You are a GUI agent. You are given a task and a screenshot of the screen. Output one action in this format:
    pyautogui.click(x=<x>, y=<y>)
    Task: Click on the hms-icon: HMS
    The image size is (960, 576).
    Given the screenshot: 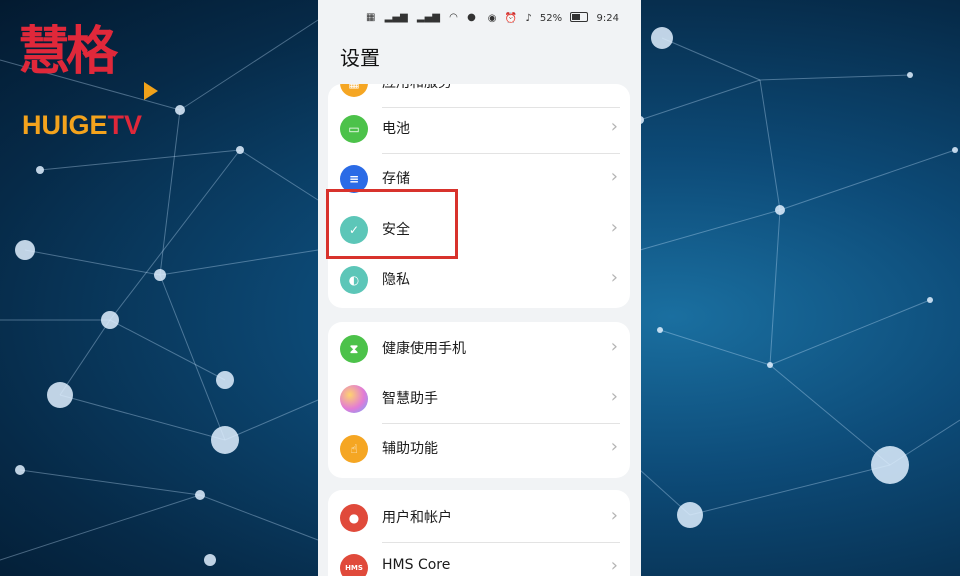 What is the action you would take?
    pyautogui.click(x=354, y=565)
    